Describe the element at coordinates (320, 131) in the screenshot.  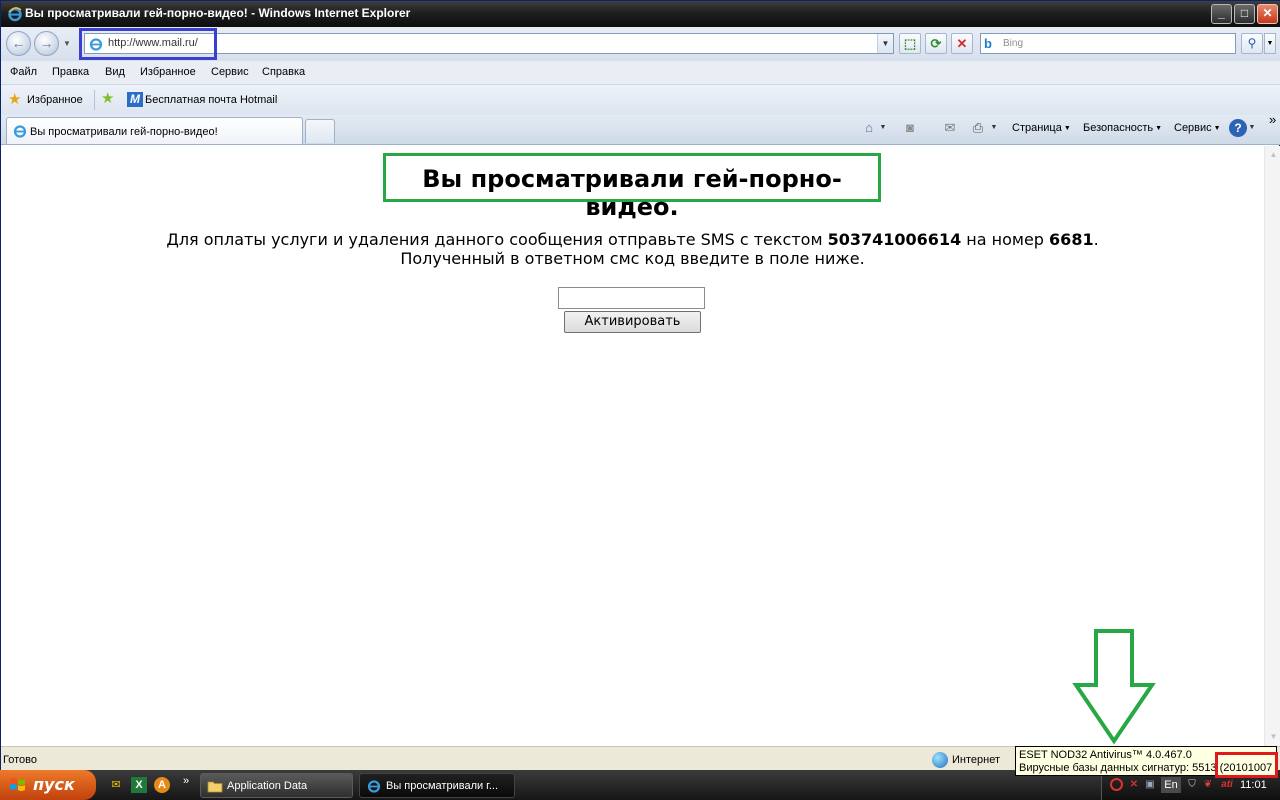
I see `new-tab-button` at that location.